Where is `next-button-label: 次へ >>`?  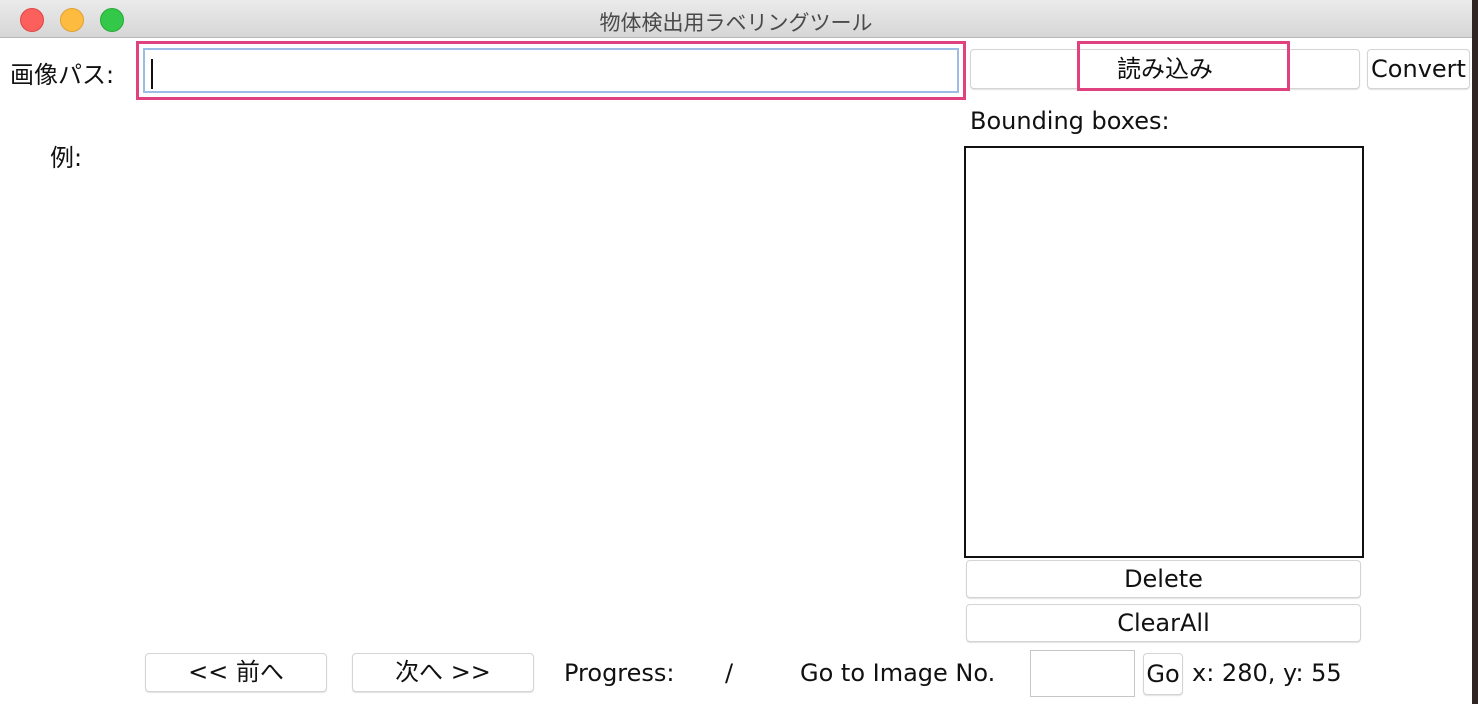
next-button-label: 次へ >> is located at coordinates (443, 672).